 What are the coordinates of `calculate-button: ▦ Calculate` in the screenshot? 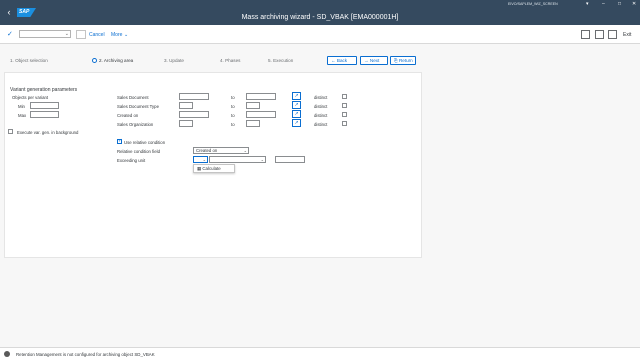 It's located at (214, 168).